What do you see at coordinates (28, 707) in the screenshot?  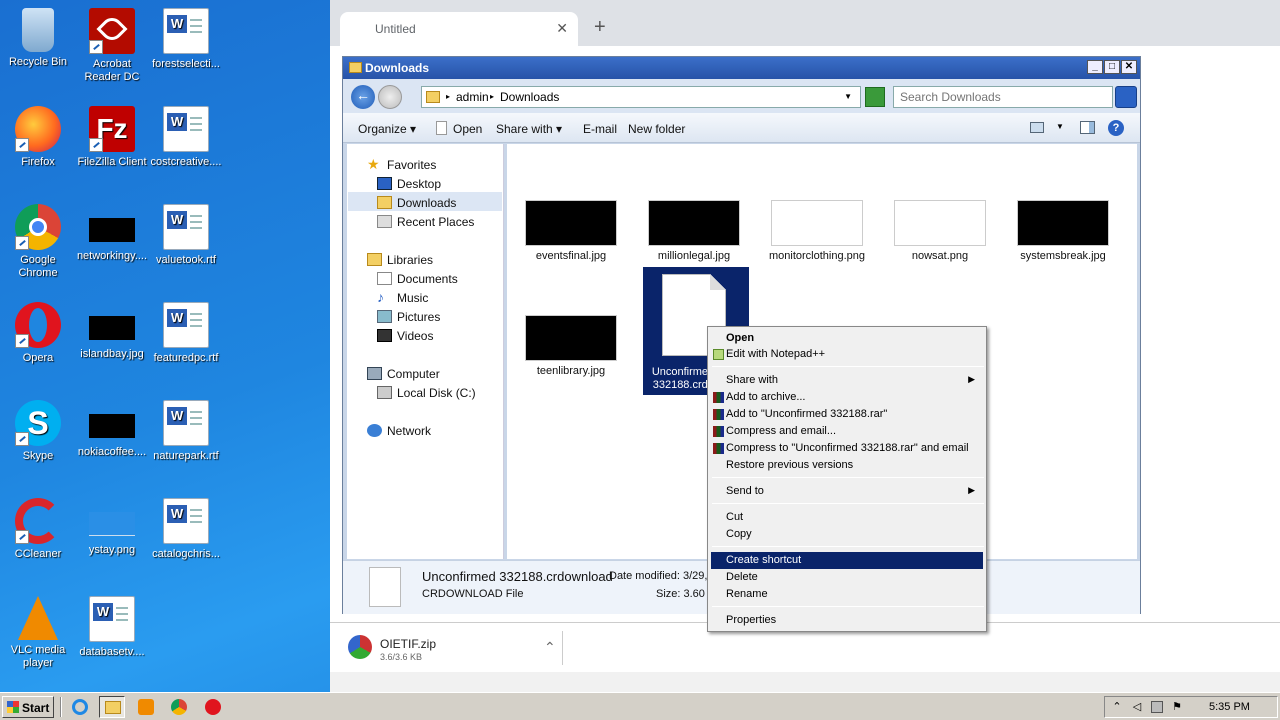 I see `start-button: Start` at bounding box center [28, 707].